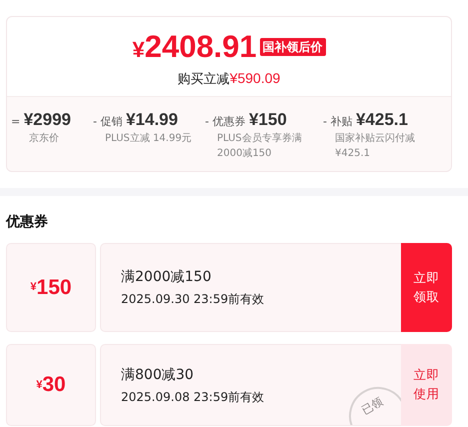 The height and width of the screenshot is (427, 468). Describe the element at coordinates (246, 119) in the screenshot. I see `price-component: - 优惠券 ¥150` at that location.